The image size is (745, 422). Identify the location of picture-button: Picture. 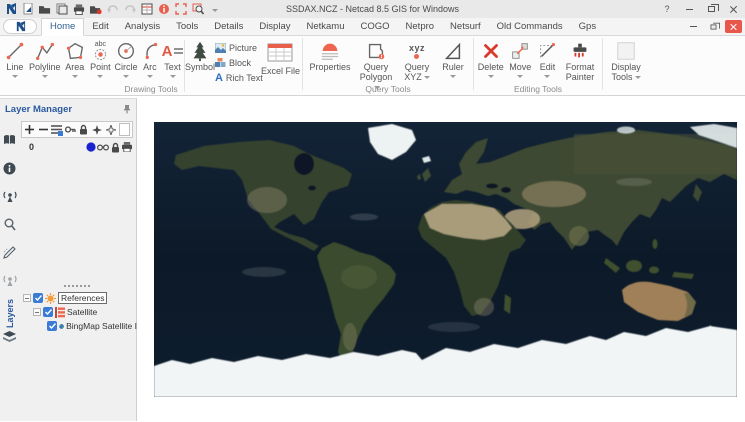
(237, 48).